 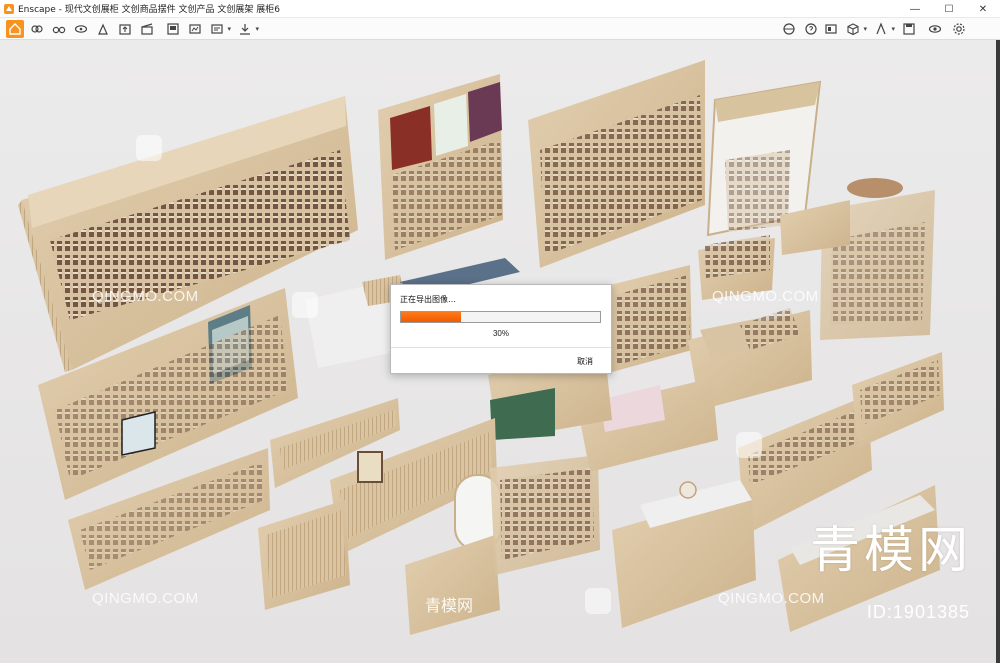 I want to click on progress-fill, so click(x=431, y=317).